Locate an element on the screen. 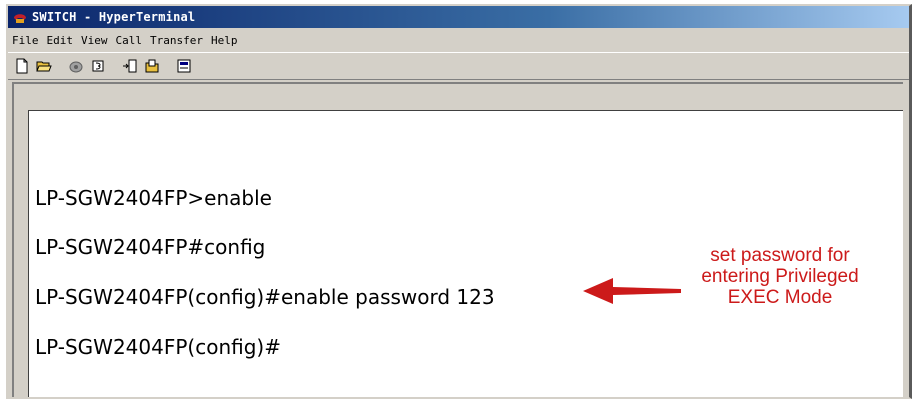  receive-icon is located at coordinates (152, 66).